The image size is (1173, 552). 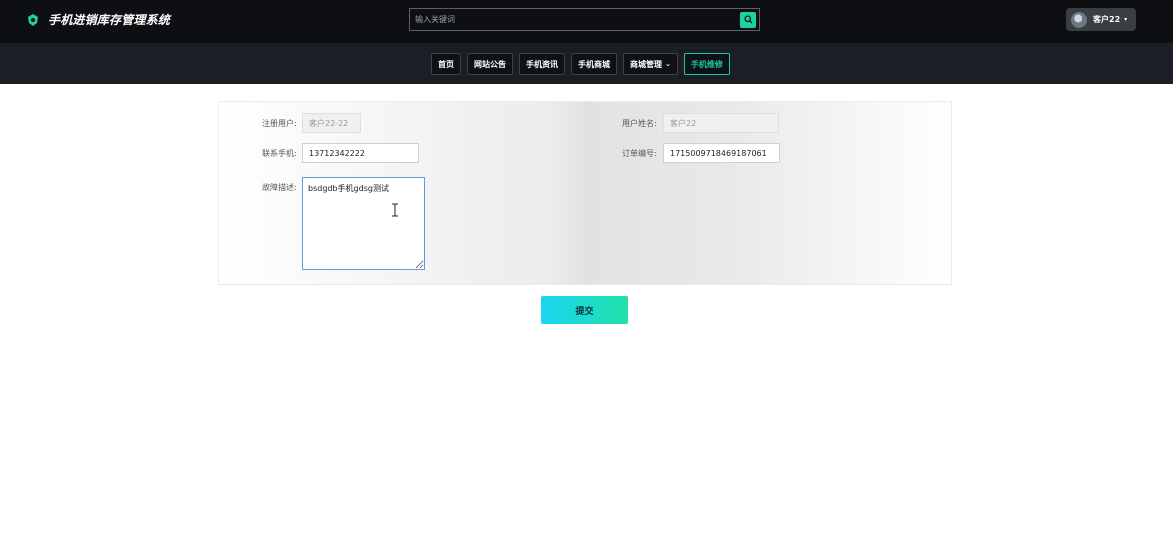 I want to click on main-nav: 首页 网站公告 手机资讯 手机商城 商城管理 ⌄ 手机维修, so click(x=580, y=64).